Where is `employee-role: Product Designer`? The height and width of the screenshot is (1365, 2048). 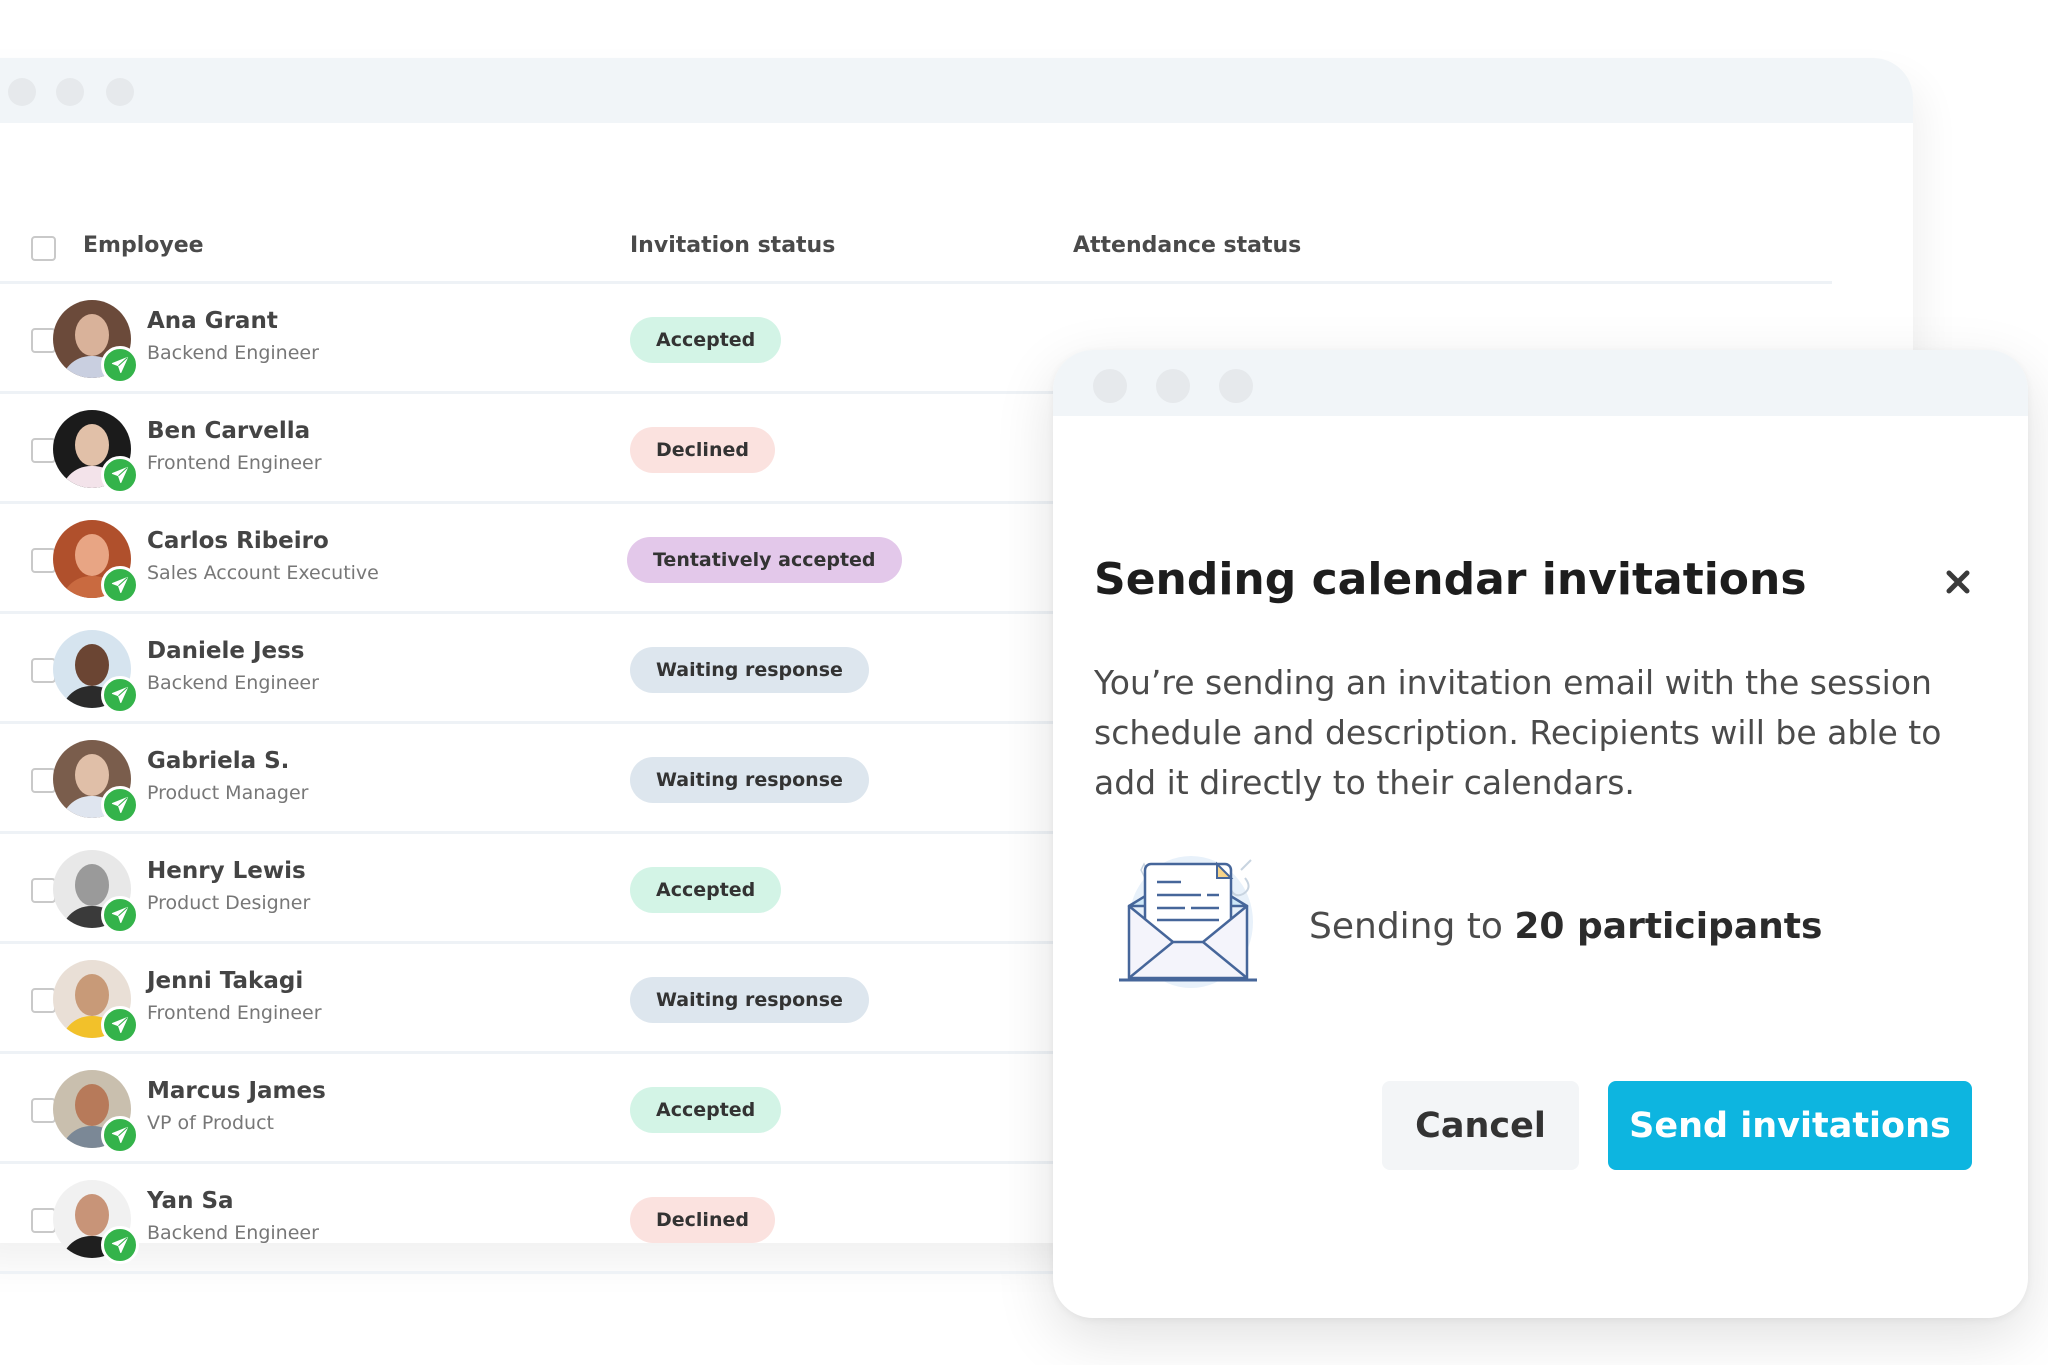 employee-role: Product Designer is located at coordinates (229, 903).